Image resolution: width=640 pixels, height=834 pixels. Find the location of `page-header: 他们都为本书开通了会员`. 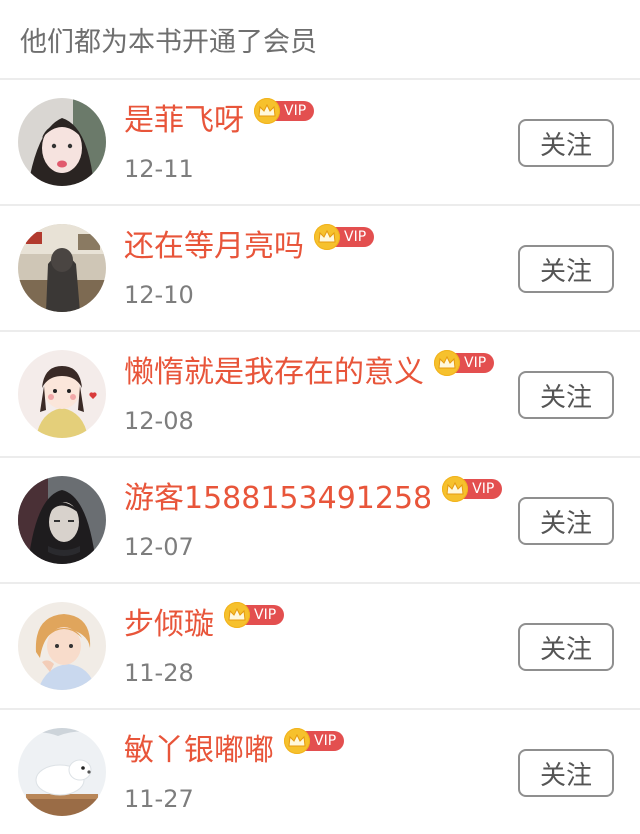

page-header: 他们都为本书开通了会员 is located at coordinates (320, 40).